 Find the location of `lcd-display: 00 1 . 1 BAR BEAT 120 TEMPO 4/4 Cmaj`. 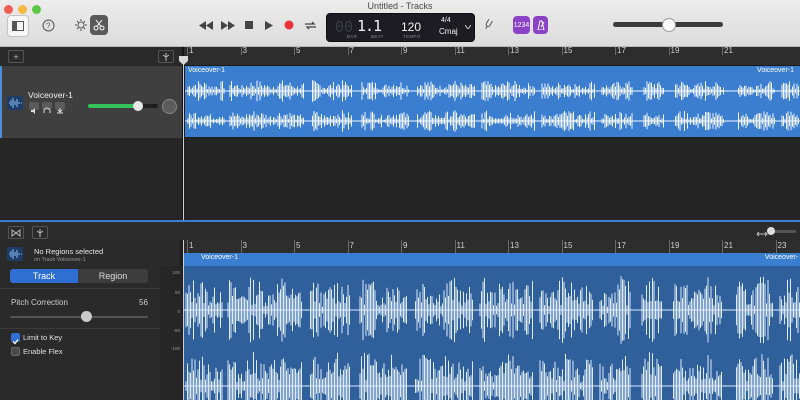

lcd-display: 00 1 . 1 BAR BEAT 120 TEMPO 4/4 Cmaj is located at coordinates (400, 27).